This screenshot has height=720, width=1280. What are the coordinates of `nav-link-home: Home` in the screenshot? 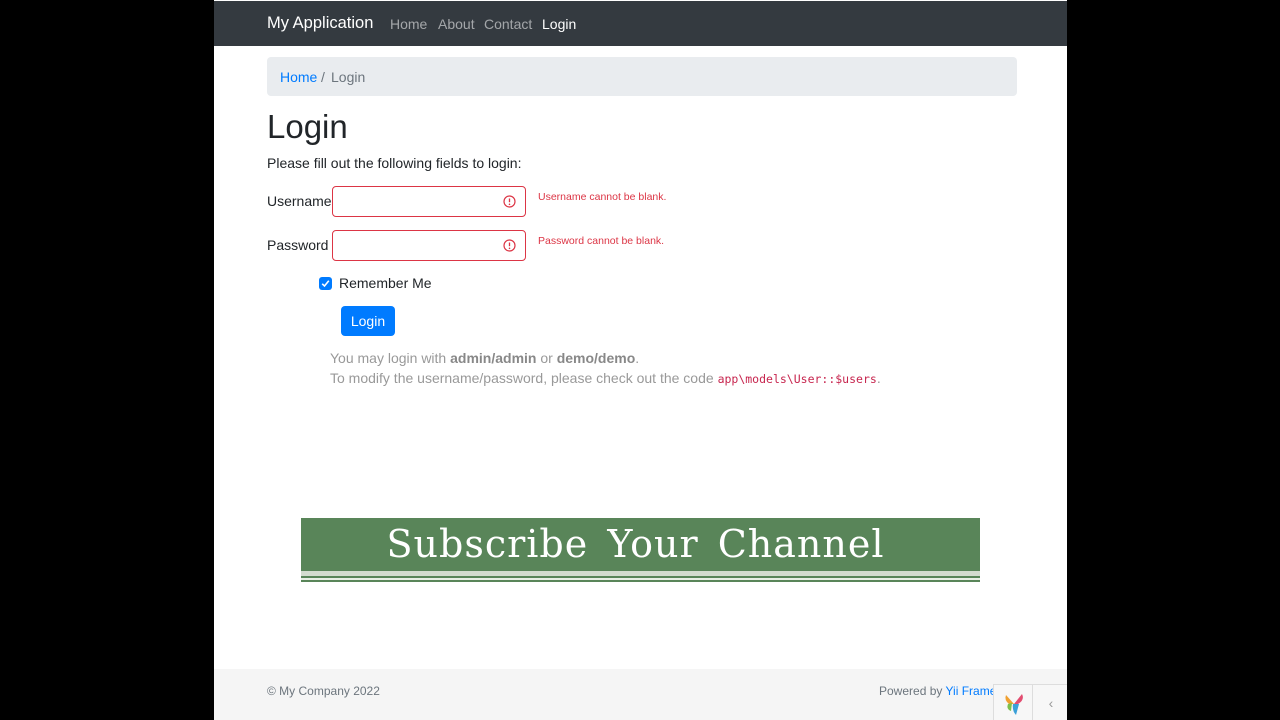 It's located at (408, 24).